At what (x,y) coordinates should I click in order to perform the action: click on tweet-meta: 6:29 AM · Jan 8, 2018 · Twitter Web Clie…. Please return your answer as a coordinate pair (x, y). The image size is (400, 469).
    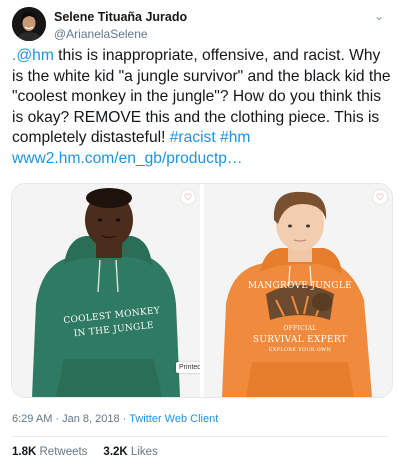
    Looking at the image, I should click on (115, 419).